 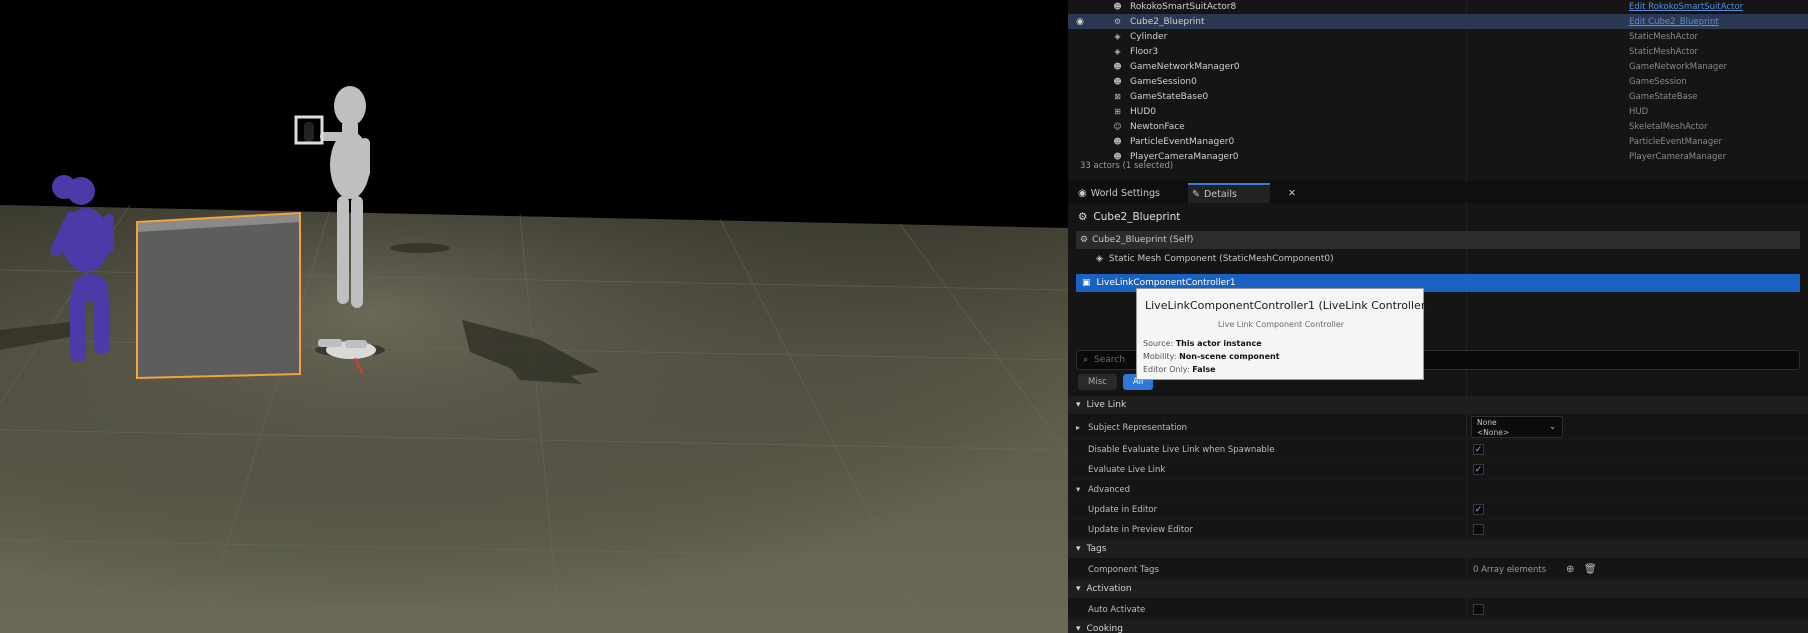 I want to click on category-cooking: ▾ Cooking, so click(x=1438, y=626).